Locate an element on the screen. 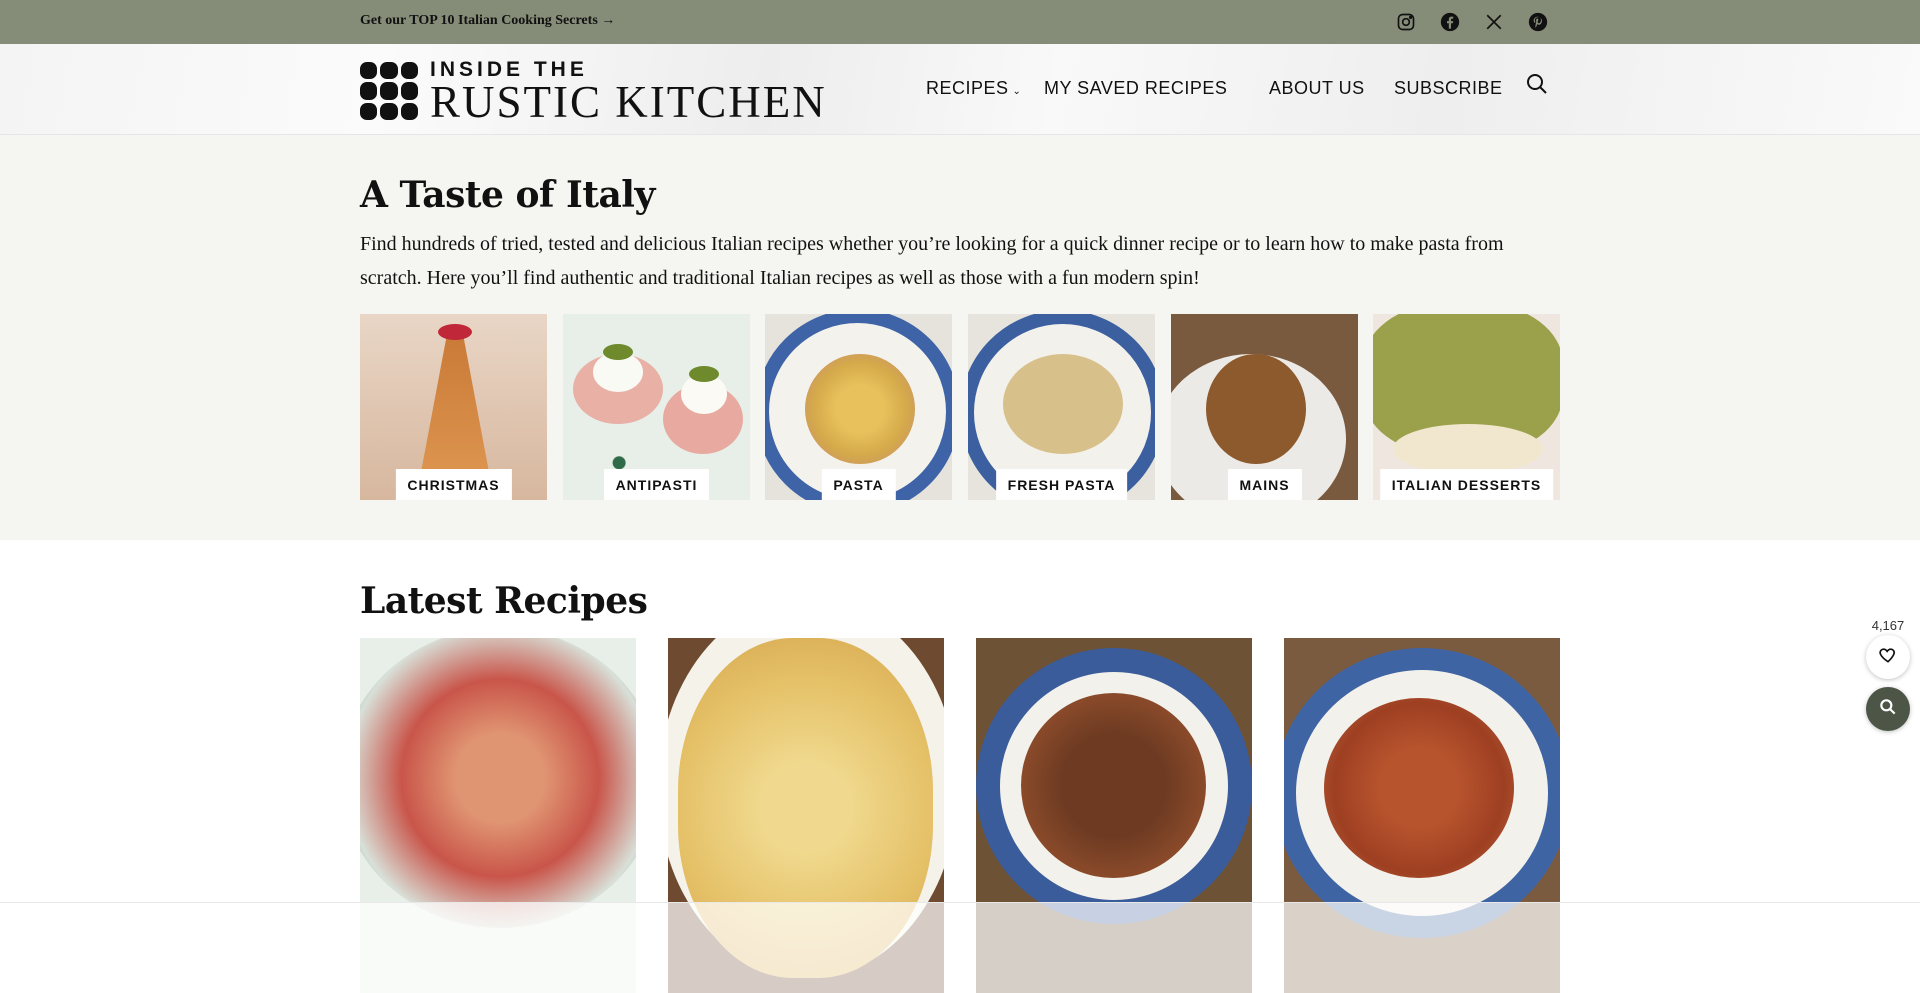 This screenshot has height=993, width=1920. category-card-fresh-pasta: FRESH PASTA is located at coordinates (1061, 407).